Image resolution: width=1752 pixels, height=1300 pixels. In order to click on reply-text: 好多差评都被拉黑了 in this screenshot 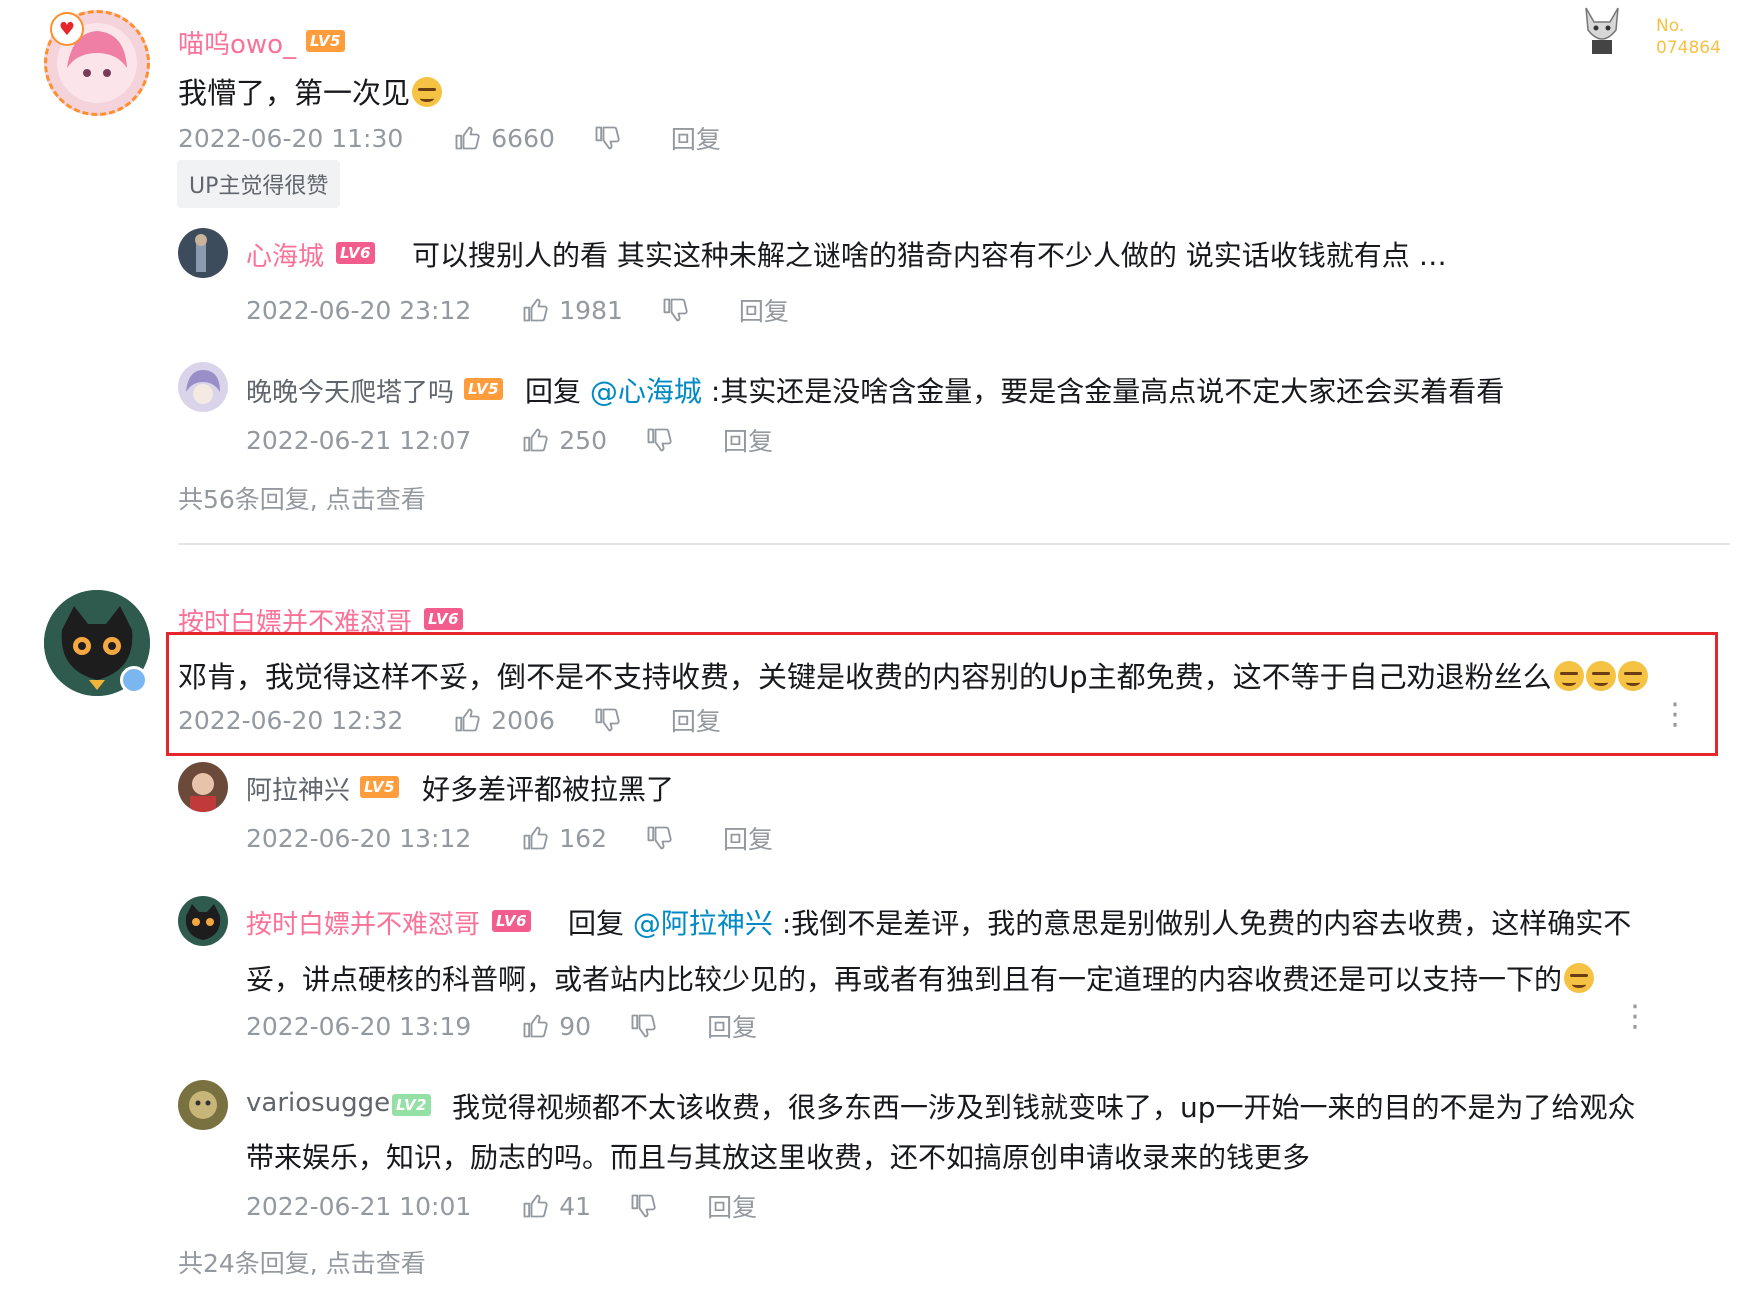, I will do `click(548, 789)`.